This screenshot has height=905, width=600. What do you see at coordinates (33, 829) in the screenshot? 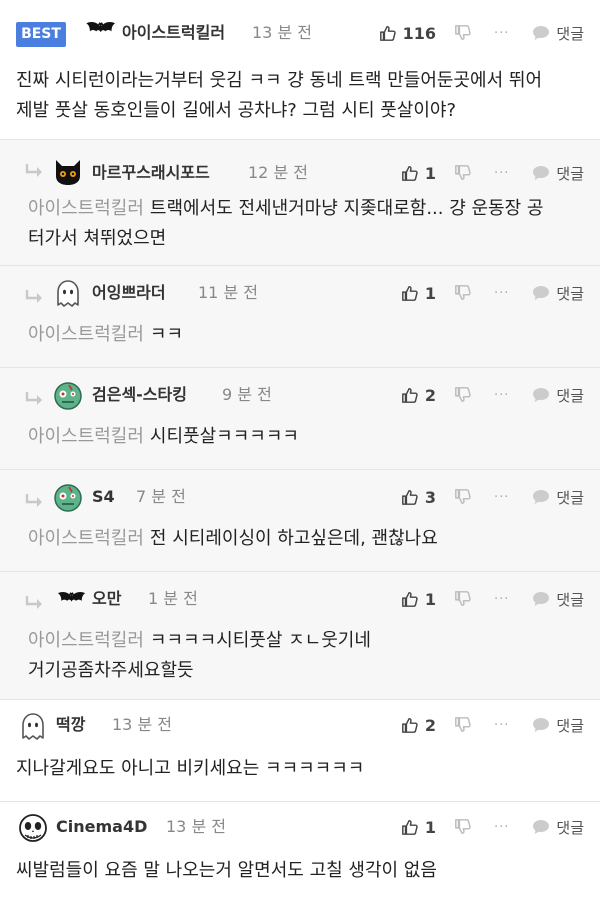
I see `skull-icon` at bounding box center [33, 829].